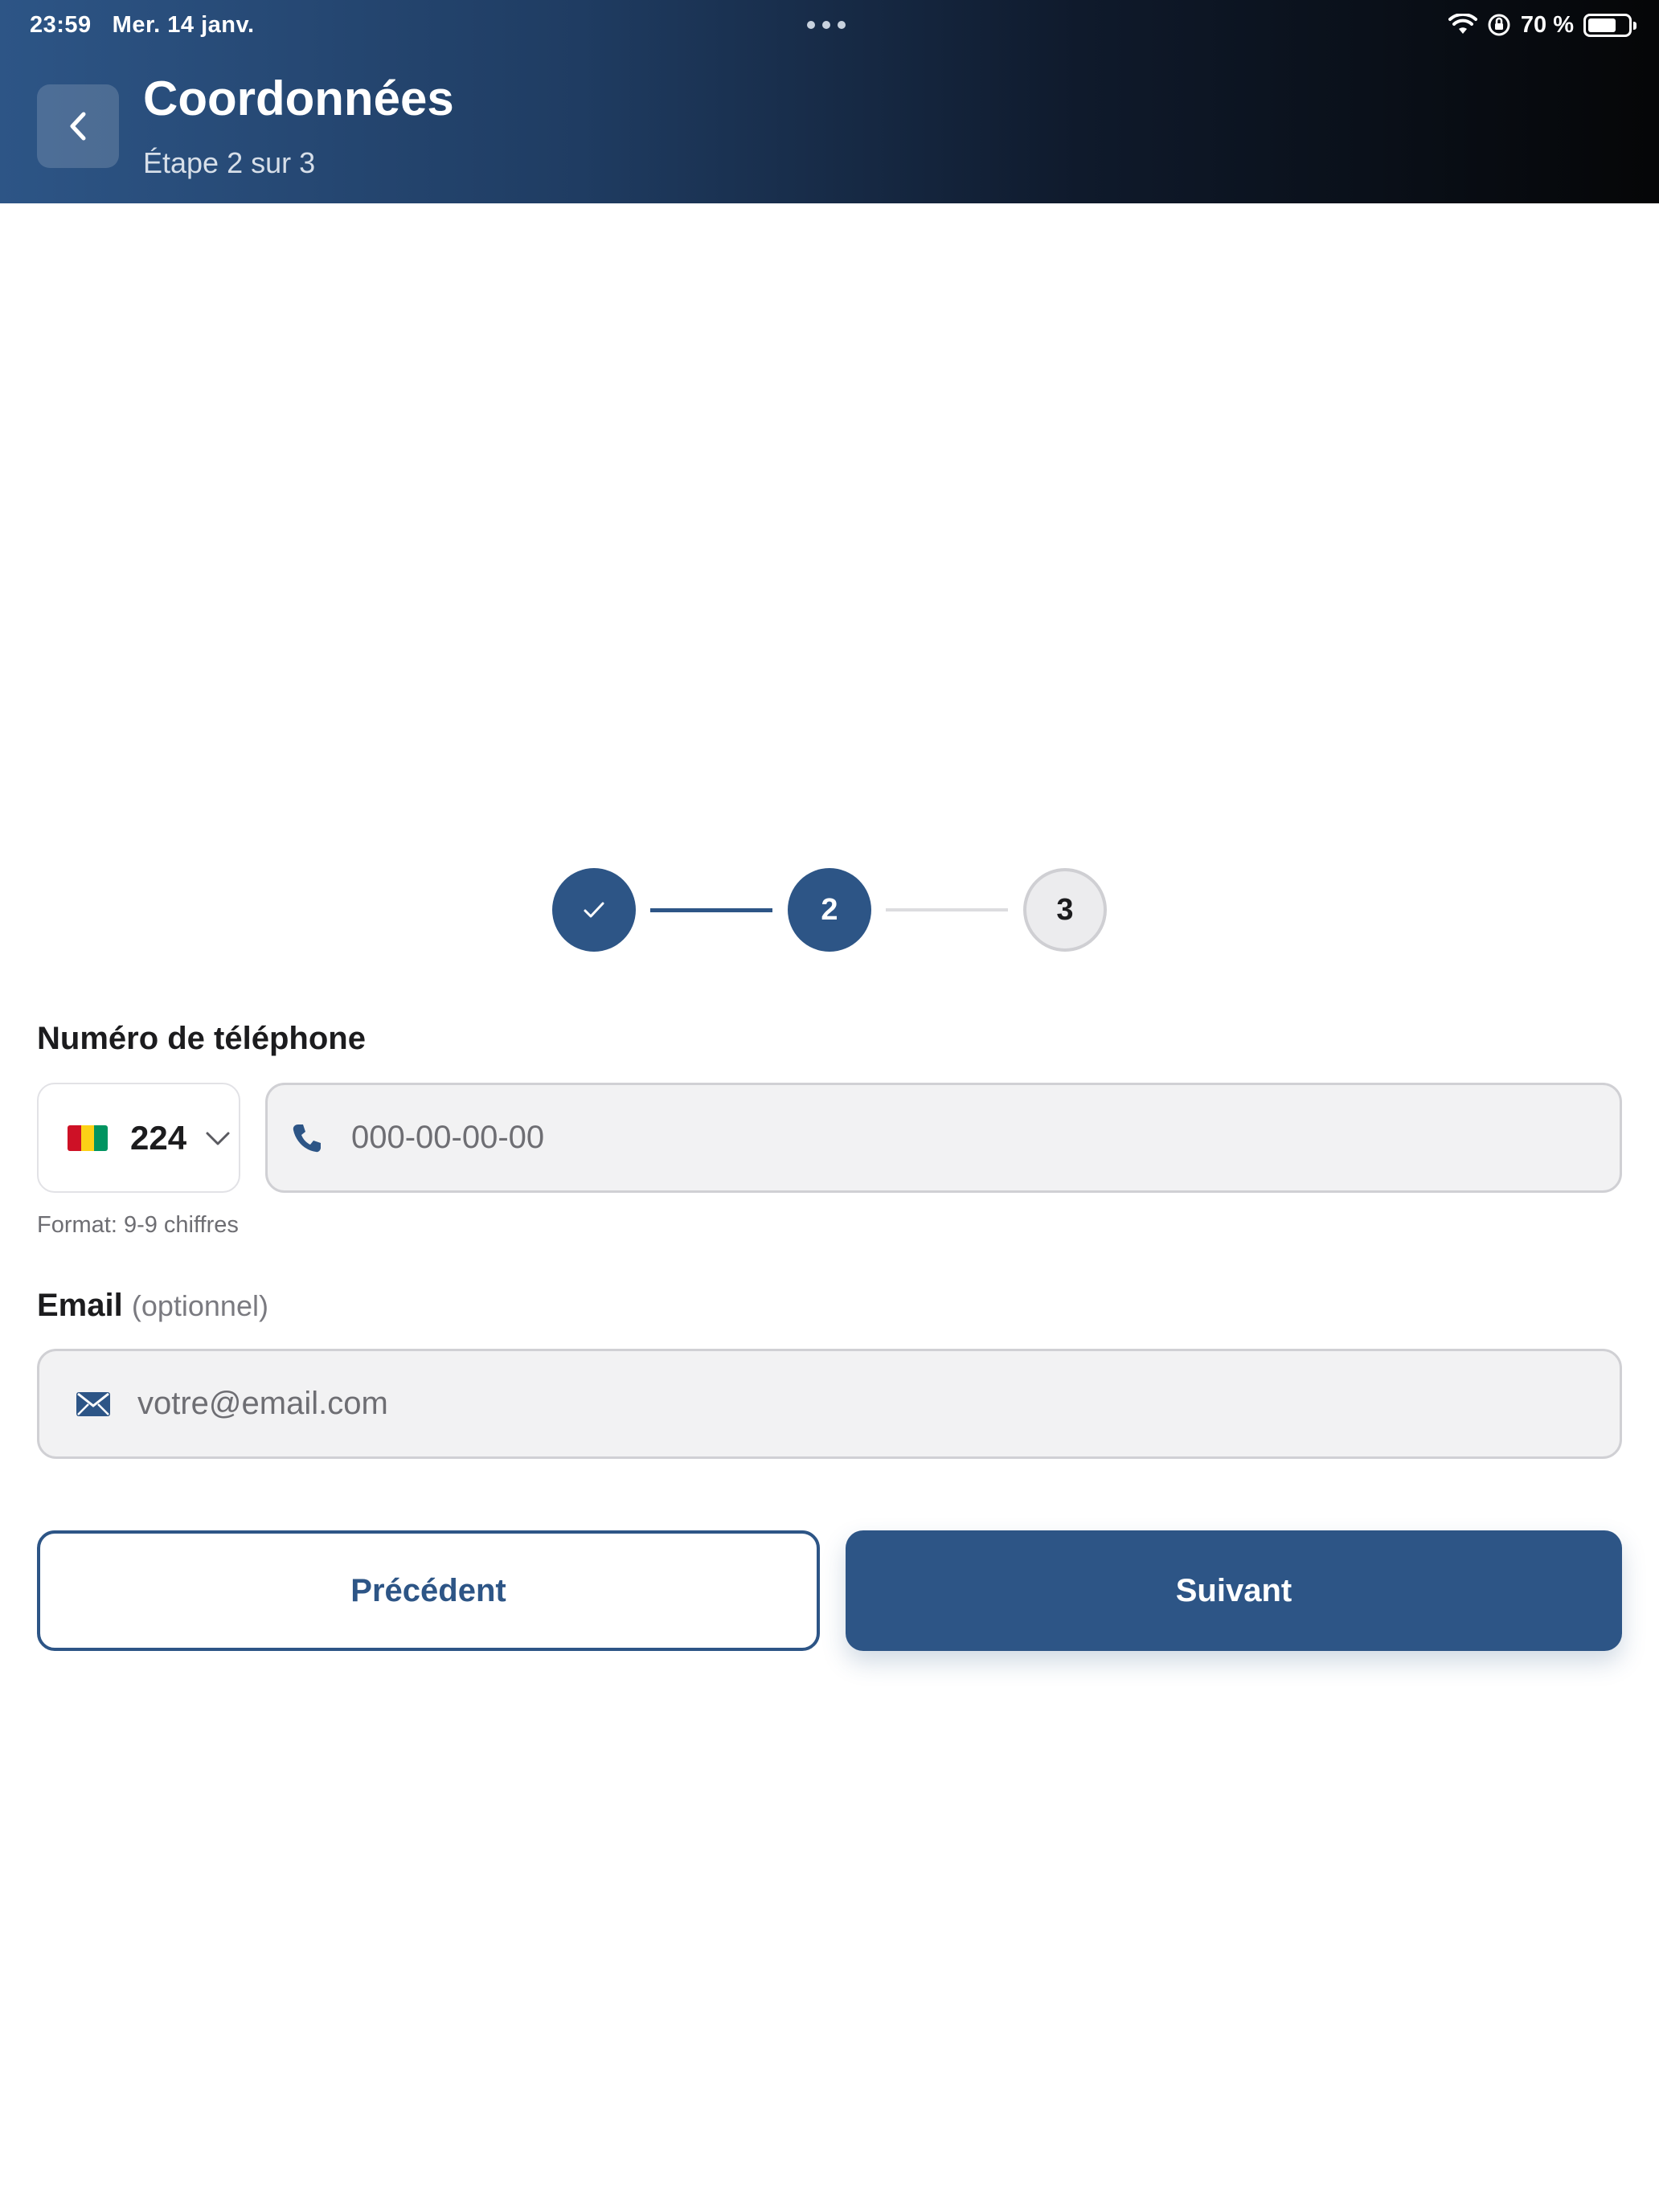 Image resolution: width=1659 pixels, height=2212 pixels. I want to click on progress-stepper: 2 3, so click(829, 910).